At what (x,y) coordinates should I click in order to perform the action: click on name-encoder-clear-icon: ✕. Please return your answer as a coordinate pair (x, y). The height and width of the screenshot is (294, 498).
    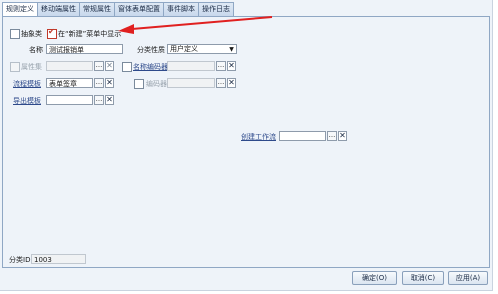
    Looking at the image, I should click on (231, 66).